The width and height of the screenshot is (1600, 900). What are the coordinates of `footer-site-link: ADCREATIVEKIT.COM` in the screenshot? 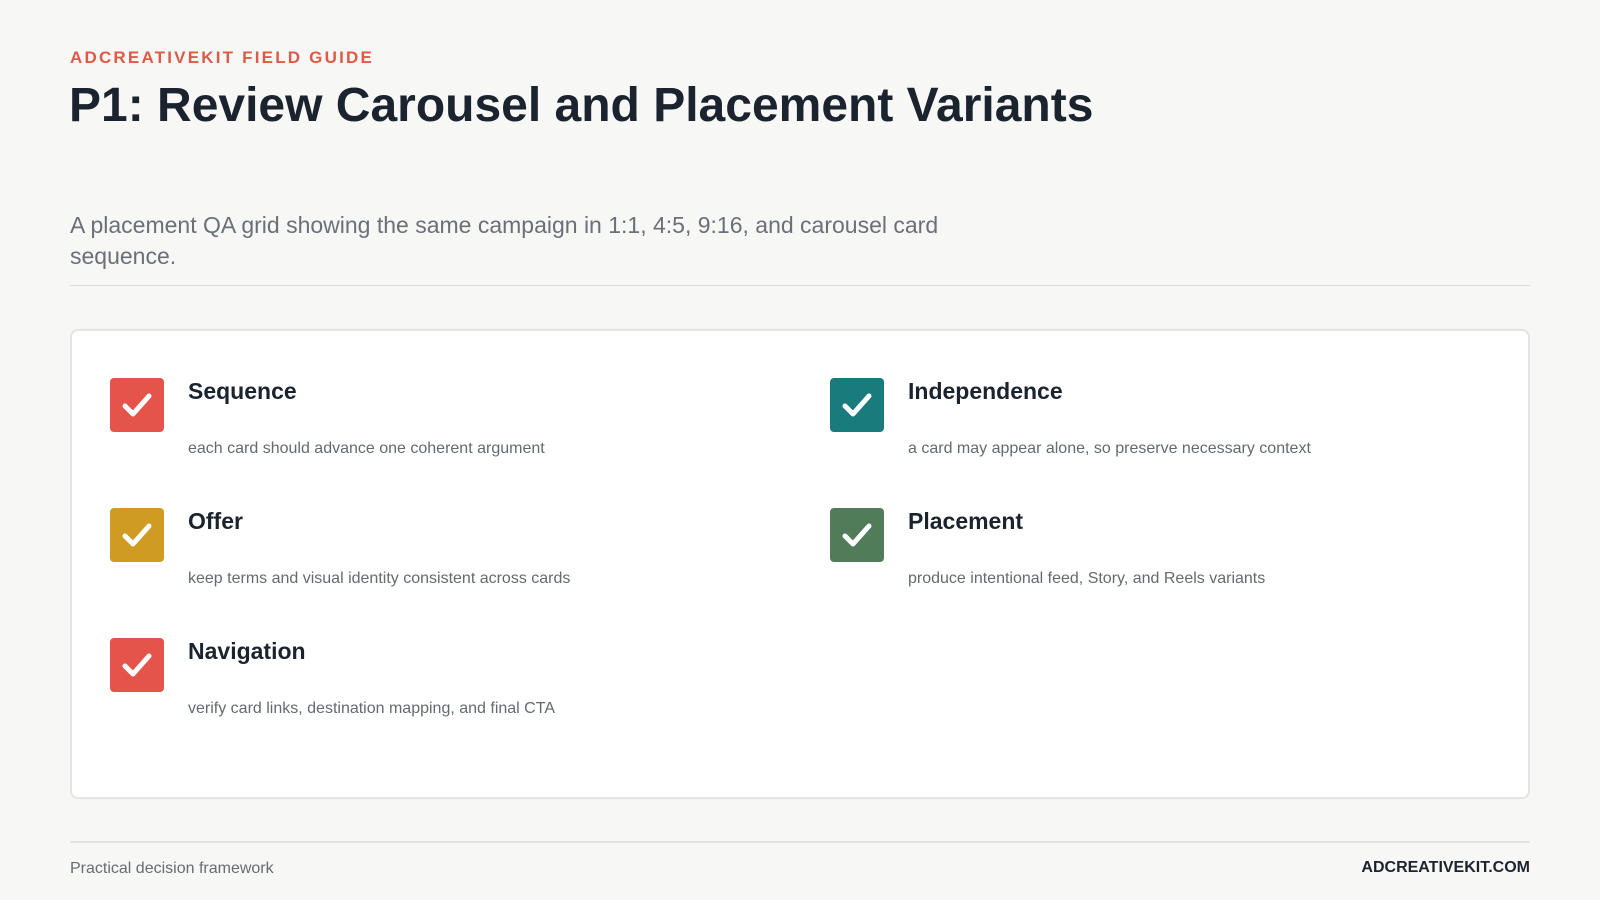 It's located at (1445, 868).